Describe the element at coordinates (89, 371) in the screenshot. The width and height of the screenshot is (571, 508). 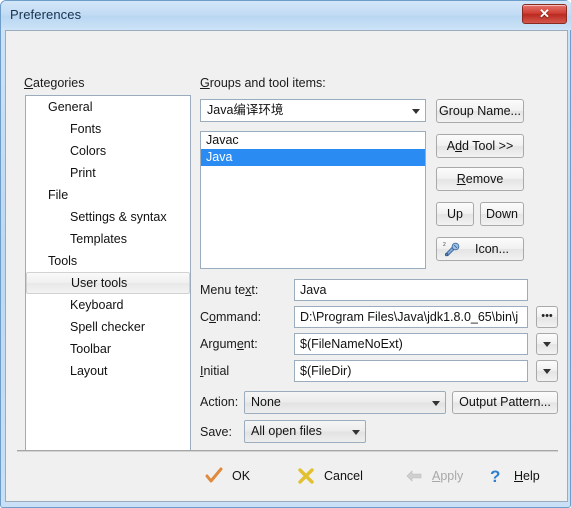
I see `category-item-label: Layout` at that location.